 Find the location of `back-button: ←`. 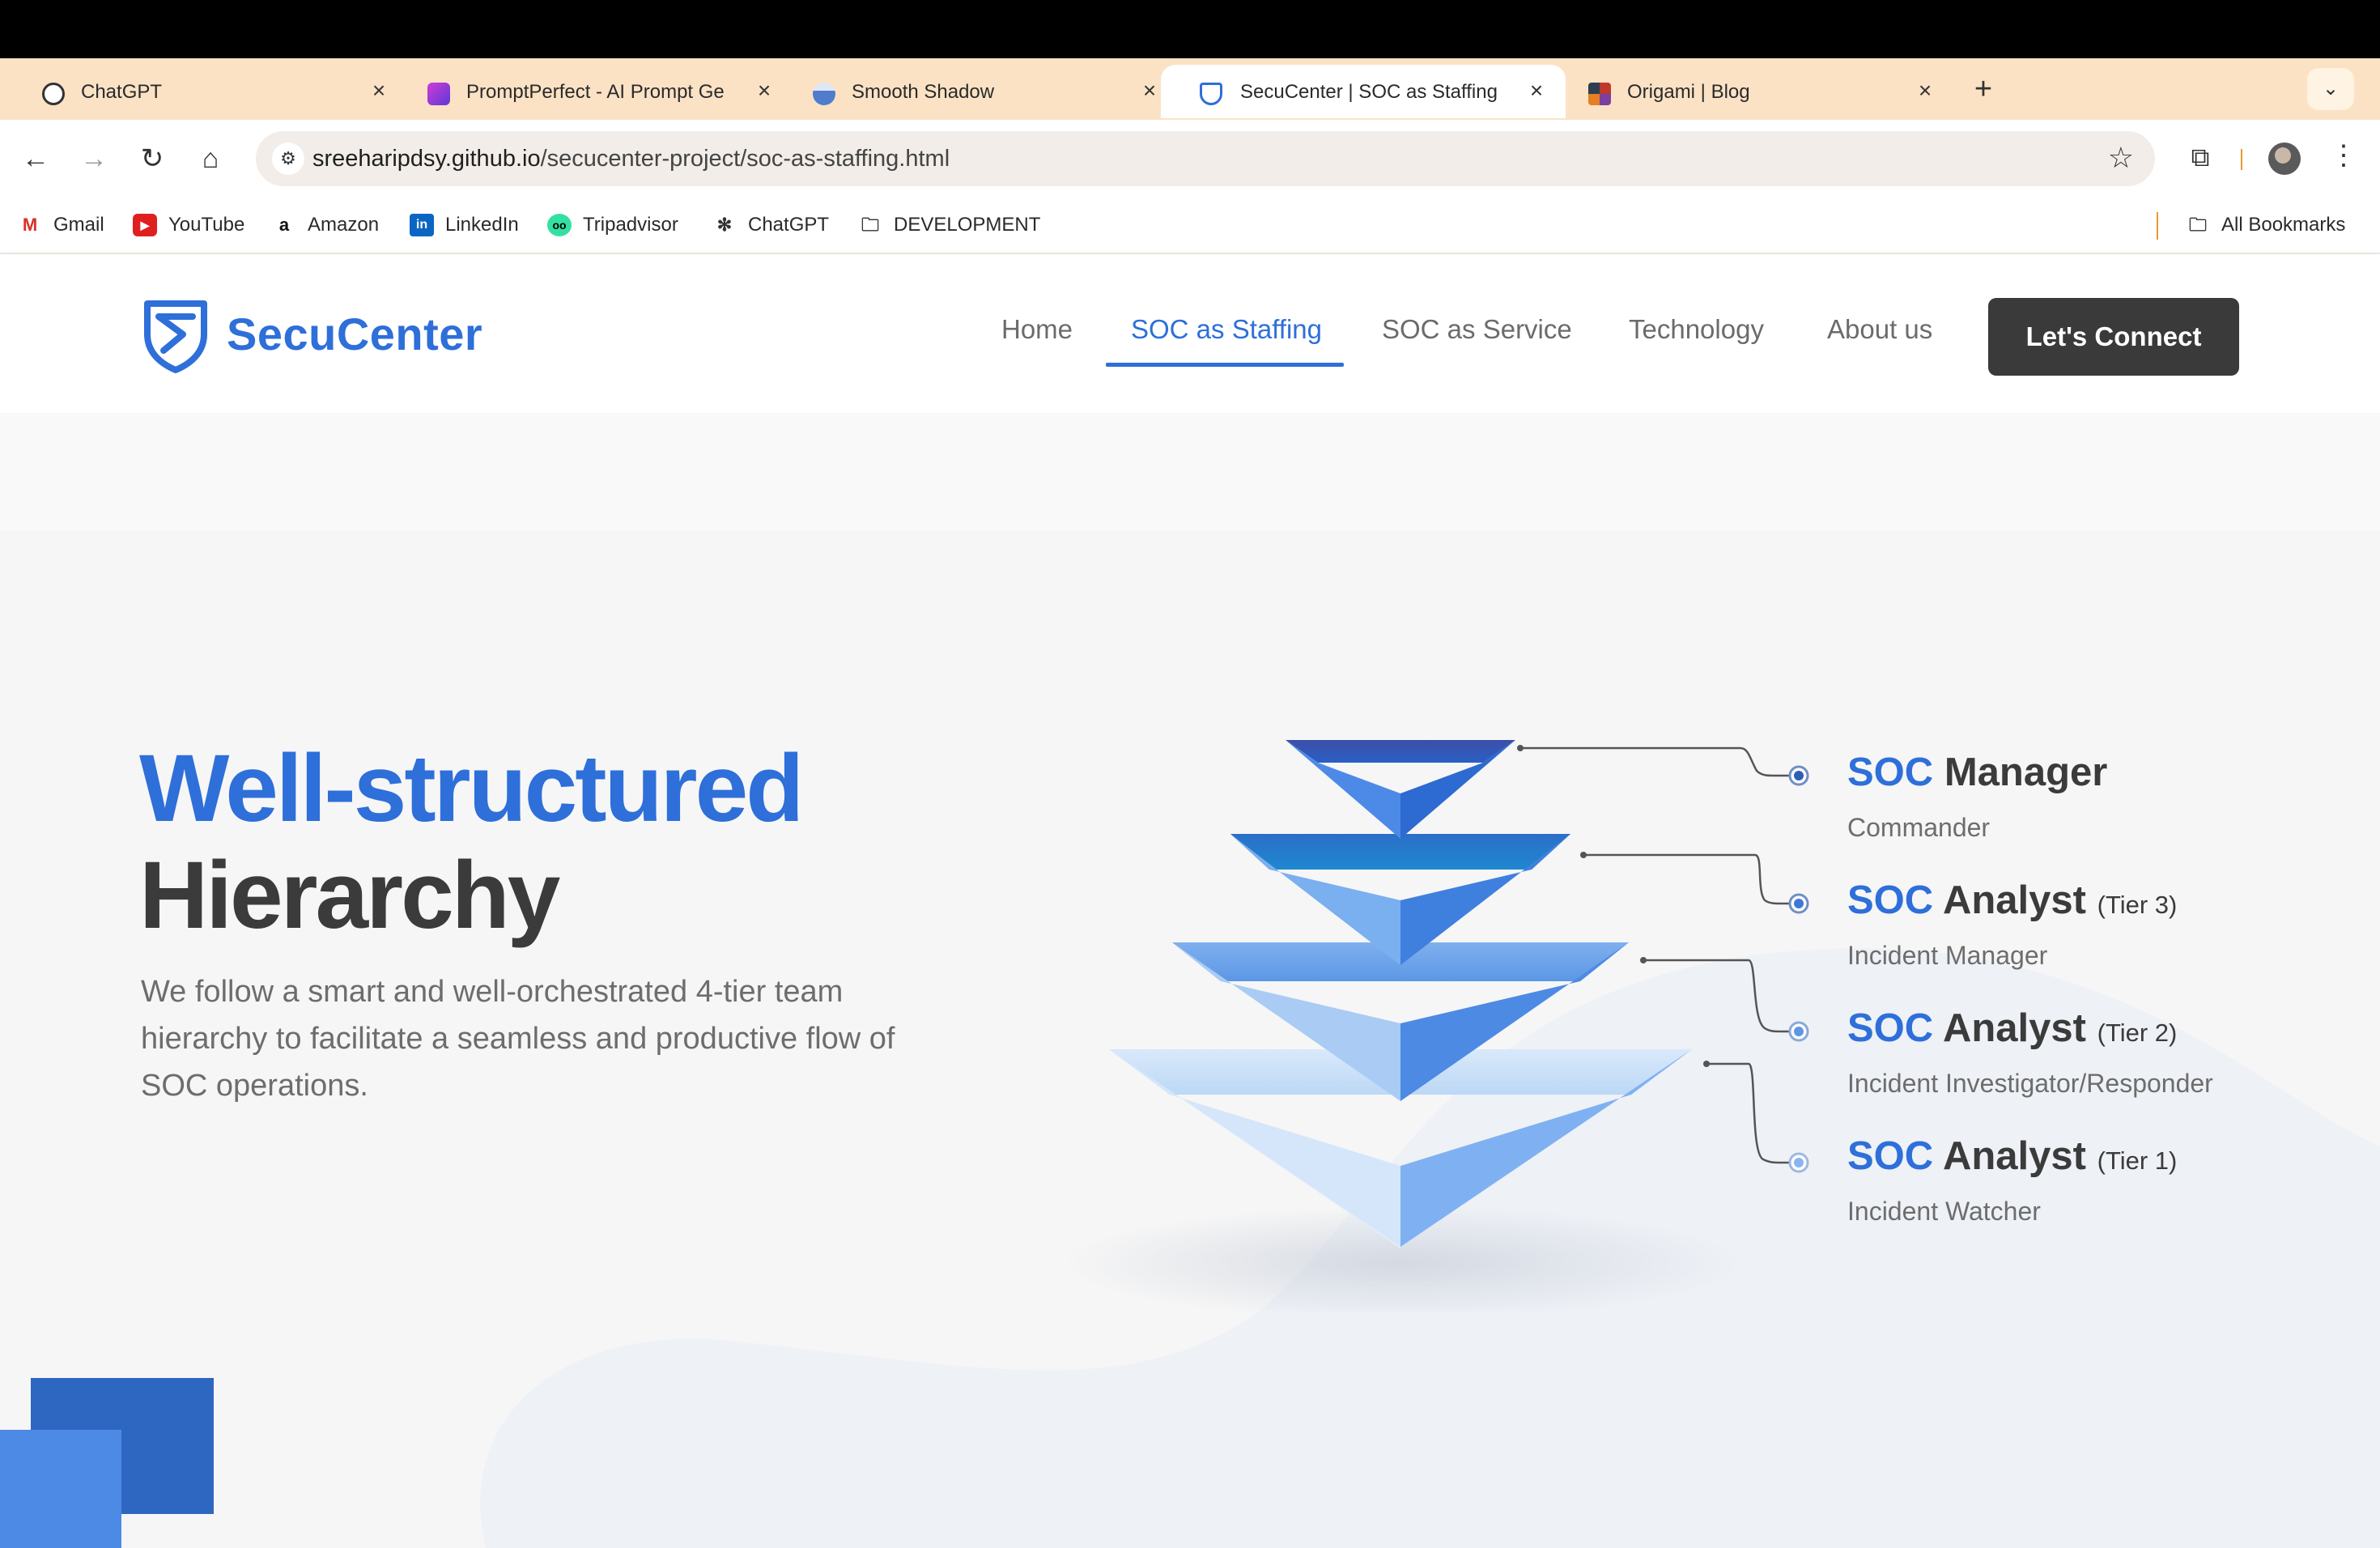

back-button: ← is located at coordinates (35, 158).